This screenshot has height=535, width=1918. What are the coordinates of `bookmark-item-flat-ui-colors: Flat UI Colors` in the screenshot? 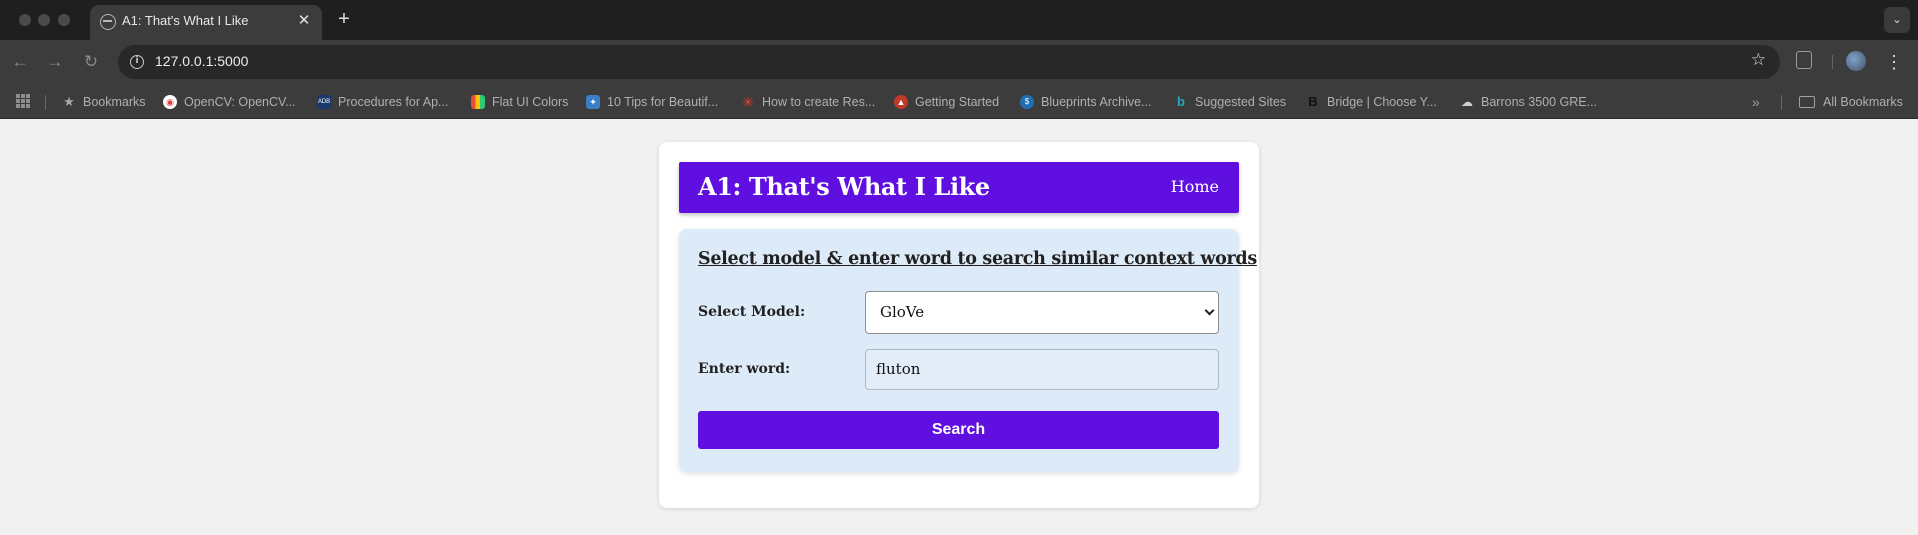 It's located at (519, 102).